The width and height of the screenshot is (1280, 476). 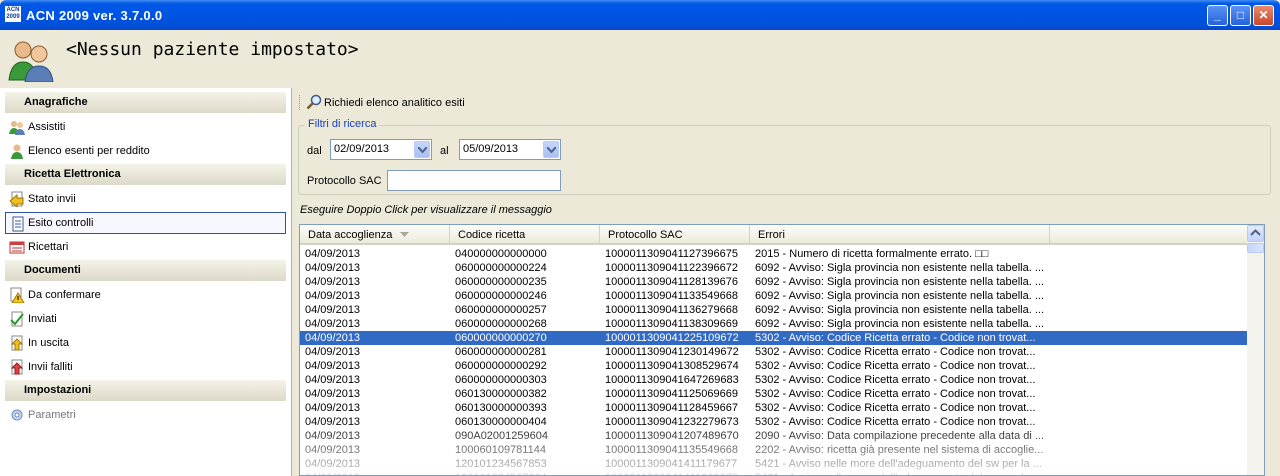 What do you see at coordinates (671, 464) in the screenshot?
I see `table-cell: 1000011309041411179677` at bounding box center [671, 464].